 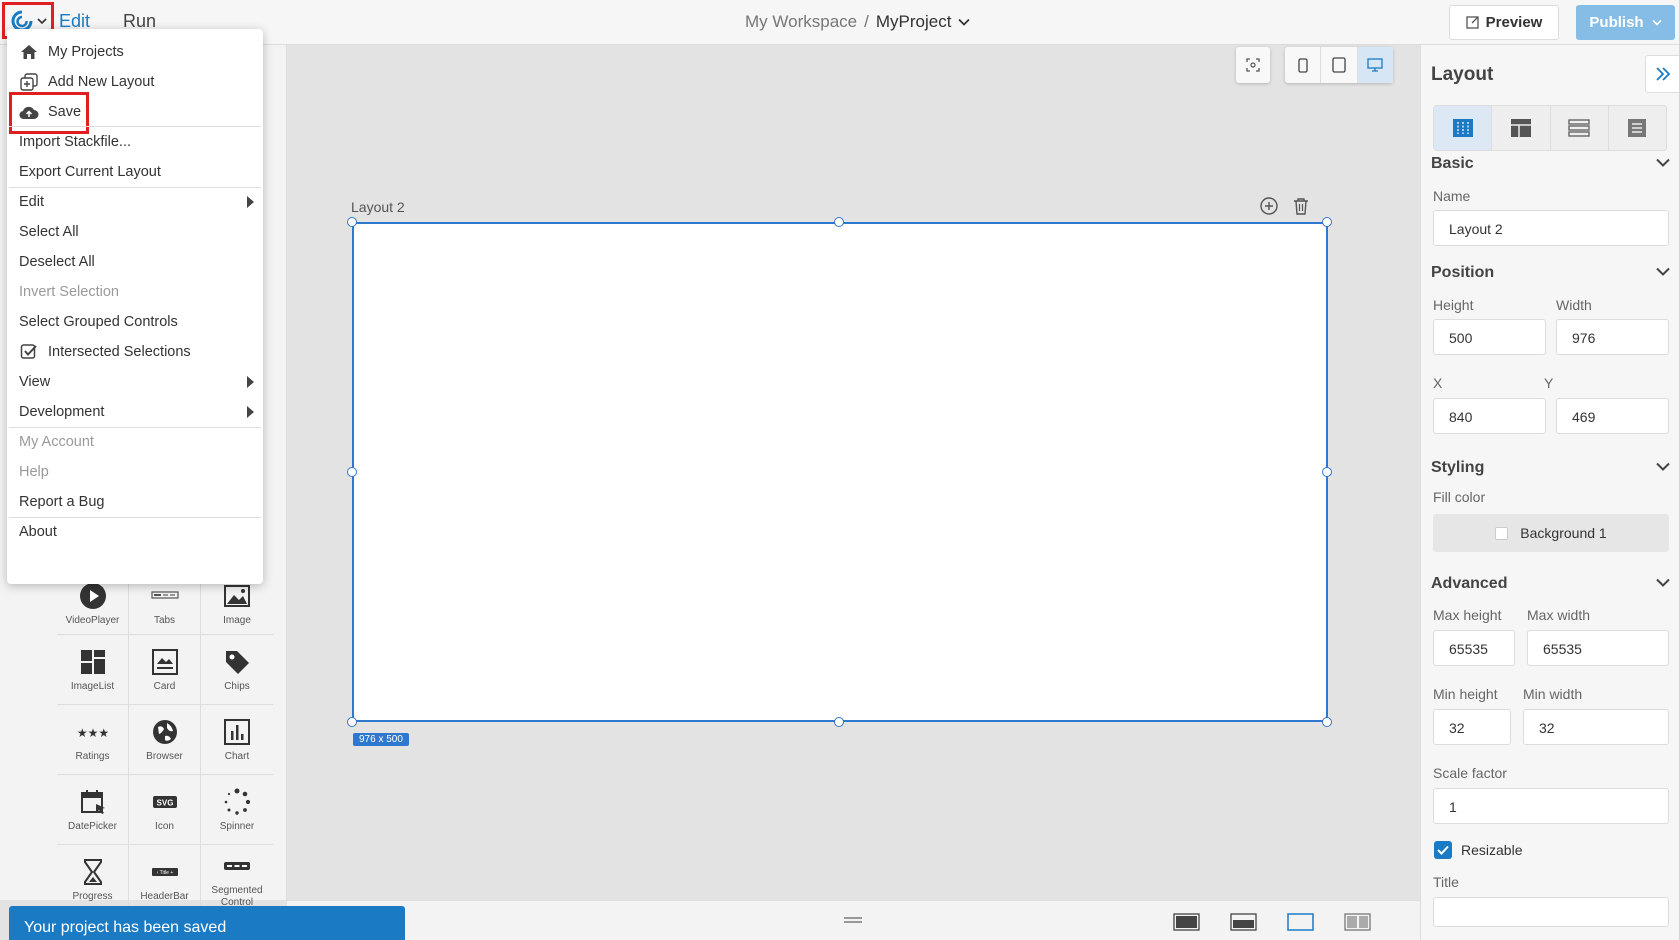 I want to click on layout-view-columns-icon, so click(x=1357, y=924).